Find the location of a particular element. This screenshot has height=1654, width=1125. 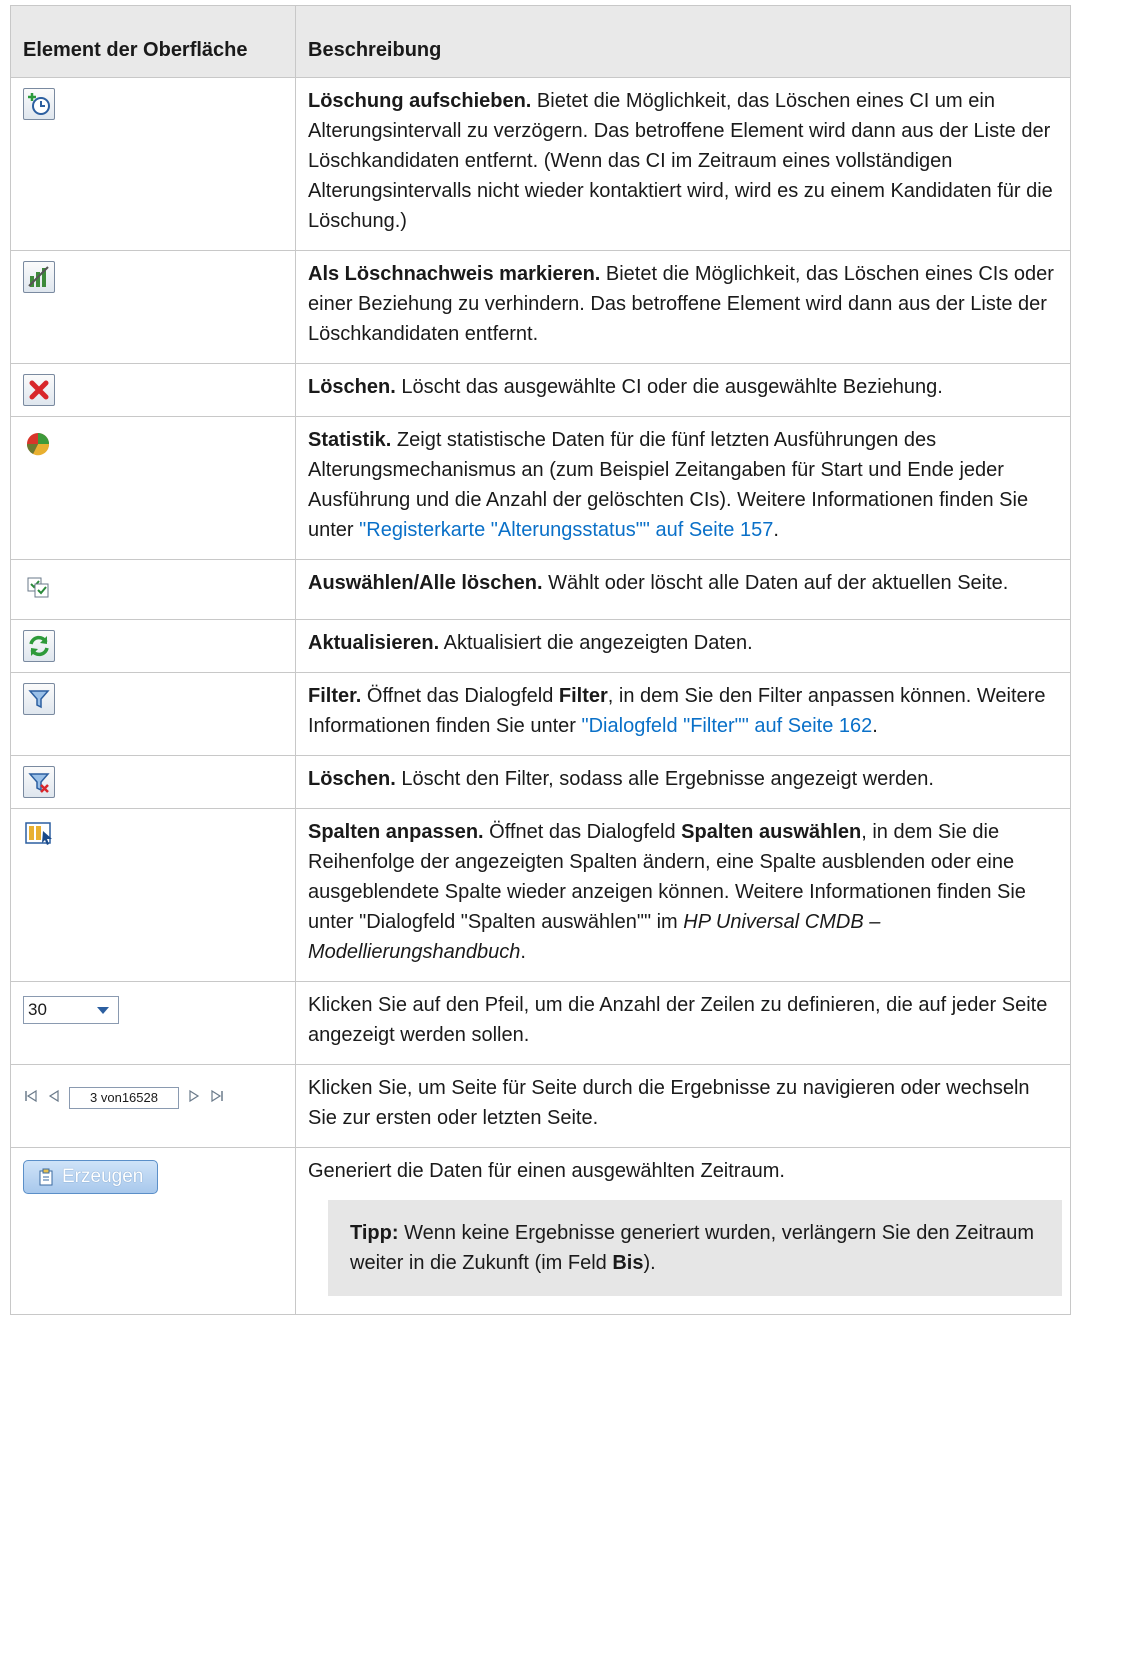

first-page-icon is located at coordinates (31, 1098).